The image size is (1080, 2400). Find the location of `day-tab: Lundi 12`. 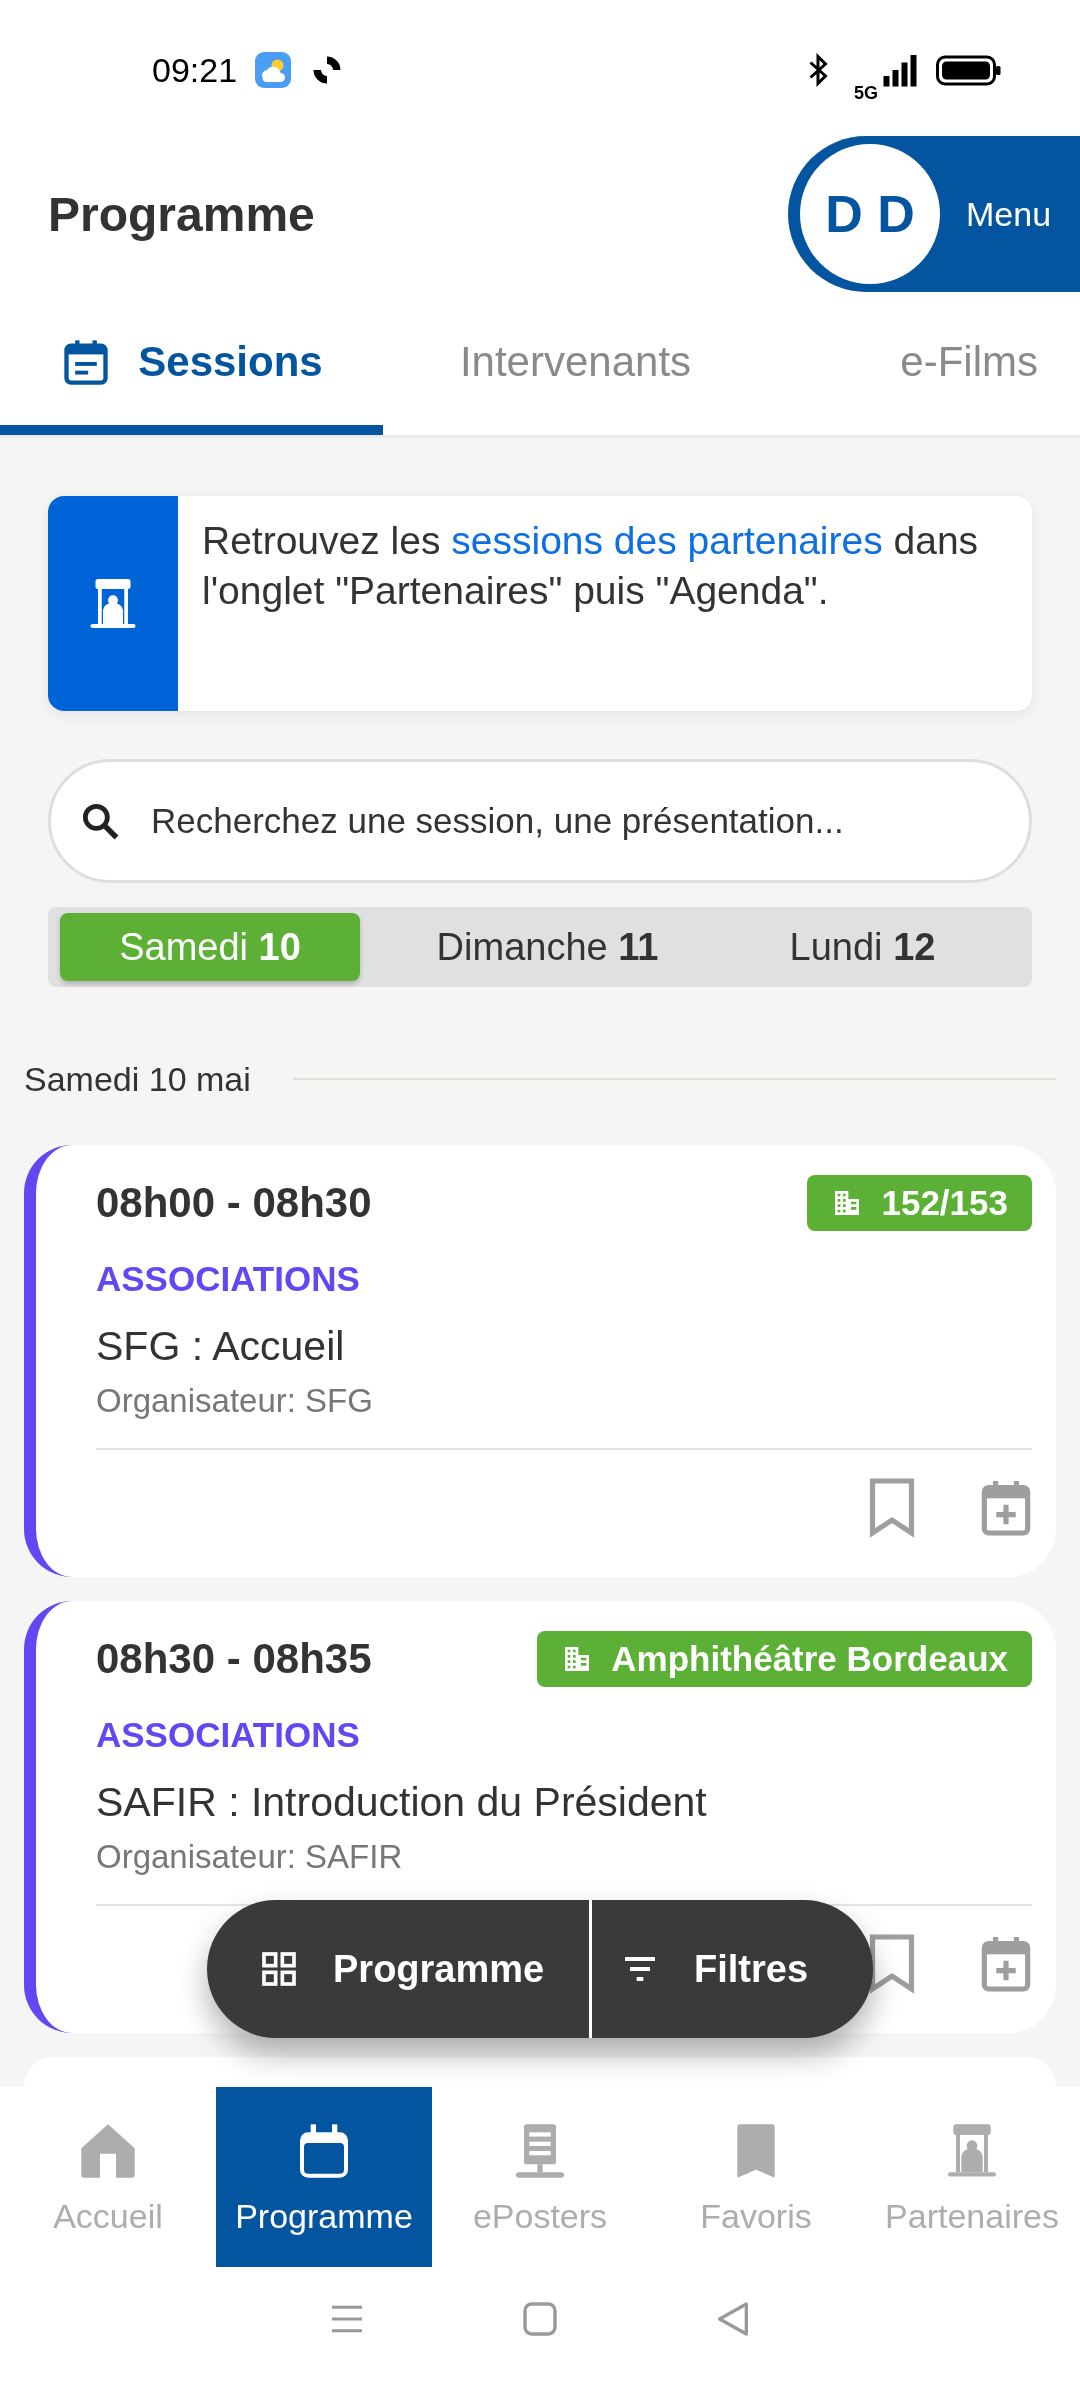

day-tab: Lundi 12 is located at coordinates (862, 947).